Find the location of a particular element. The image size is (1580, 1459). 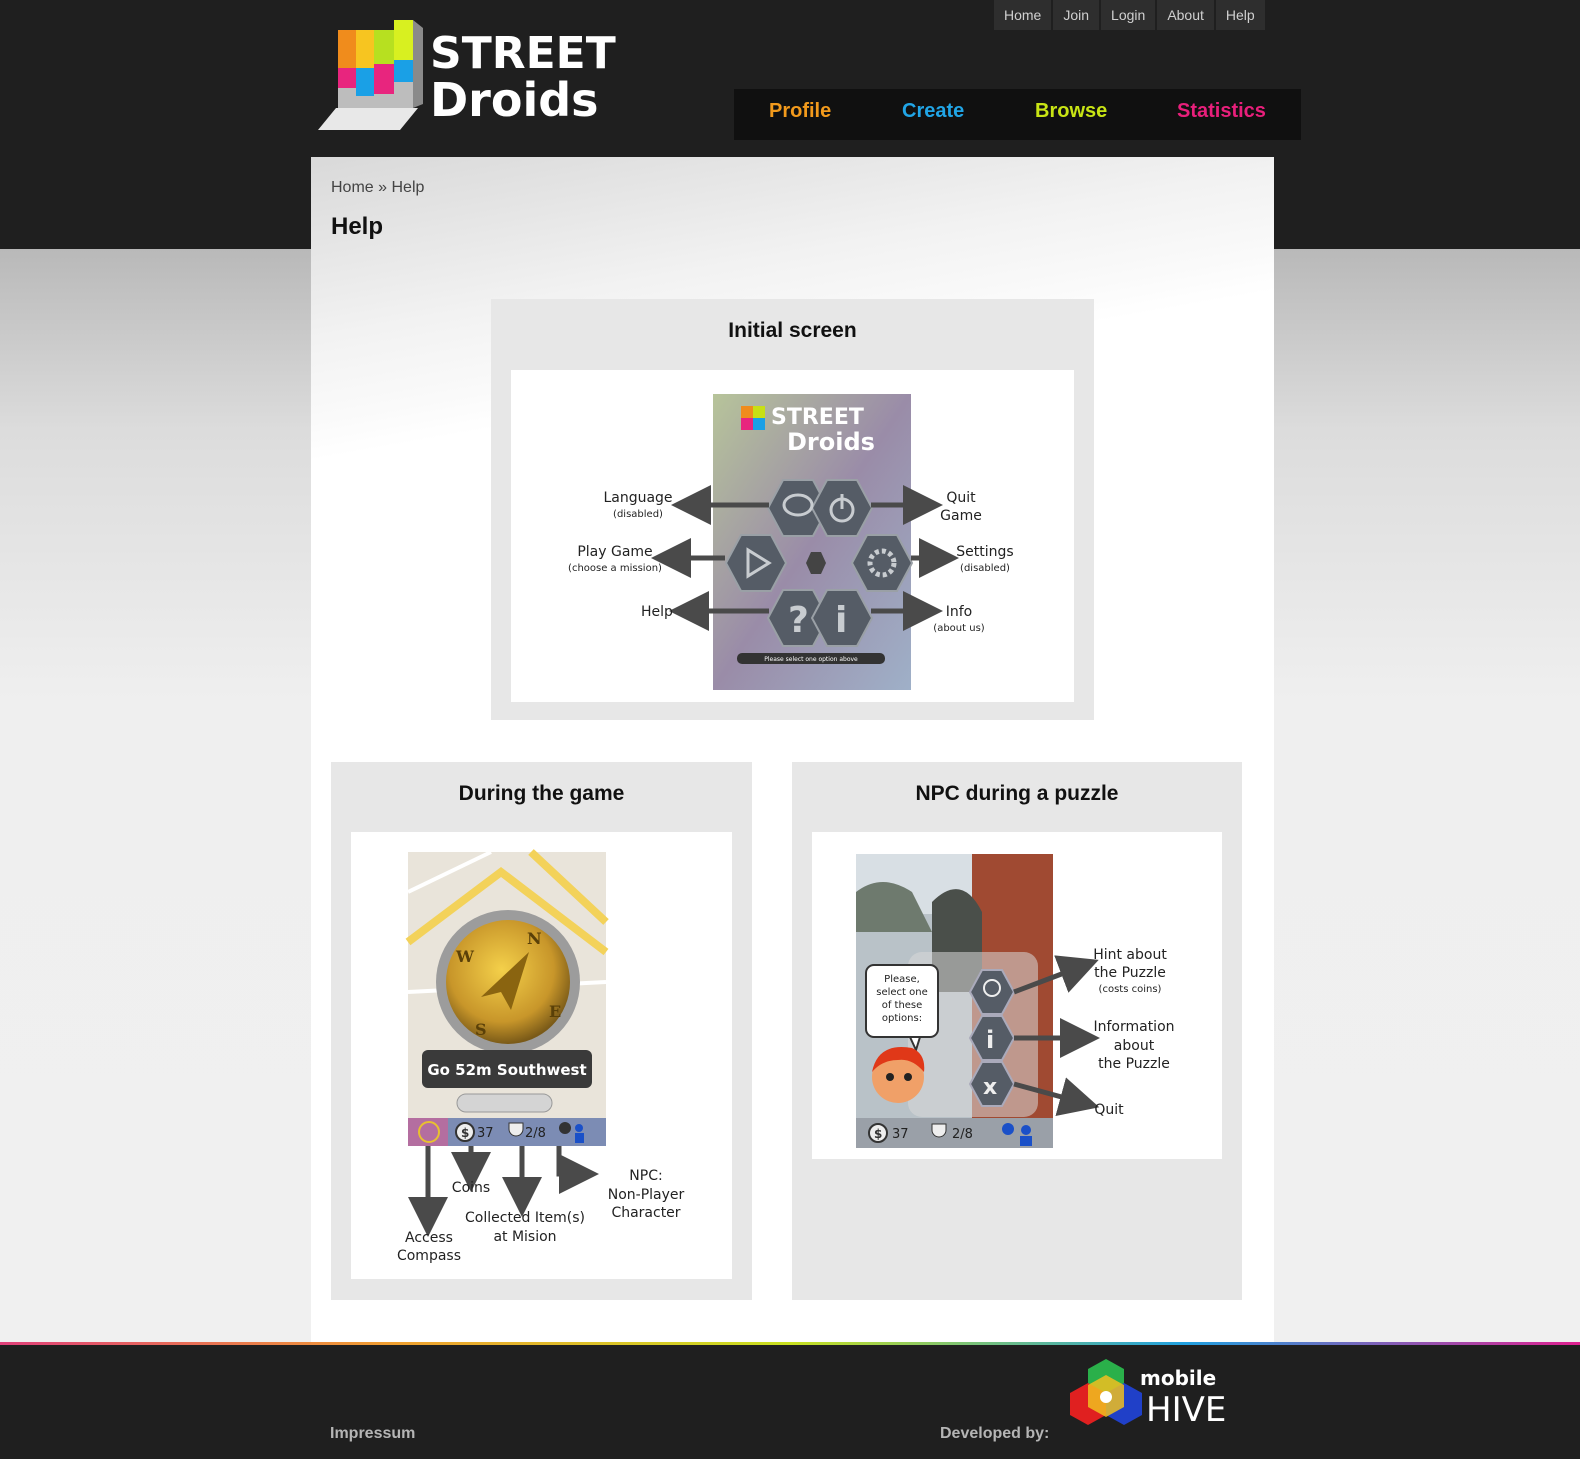

bubble-line-1: Please, is located at coordinates (902, 979).